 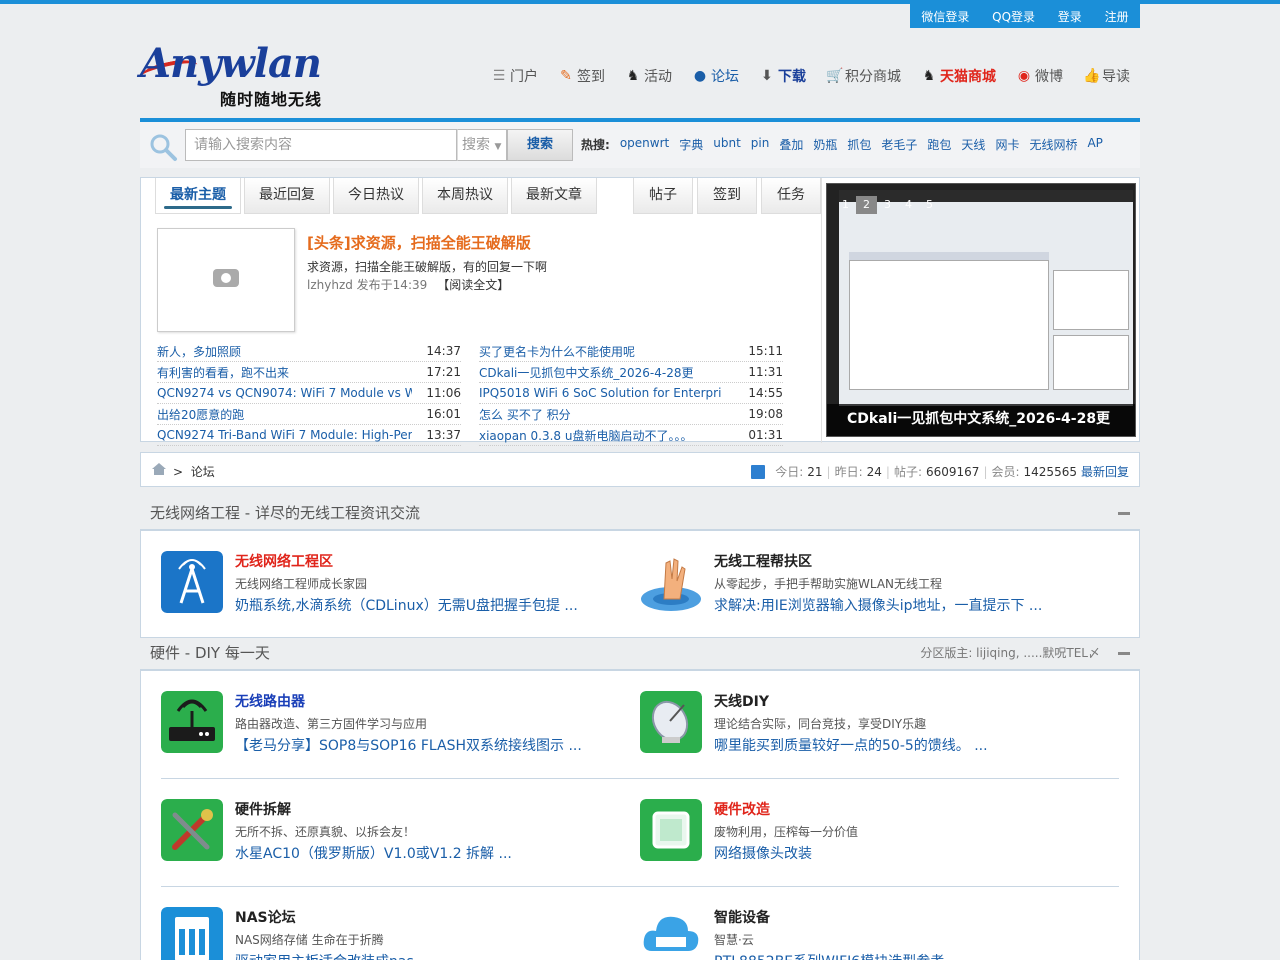 I want to click on hot-keyword: openwrt, so click(x=644, y=144).